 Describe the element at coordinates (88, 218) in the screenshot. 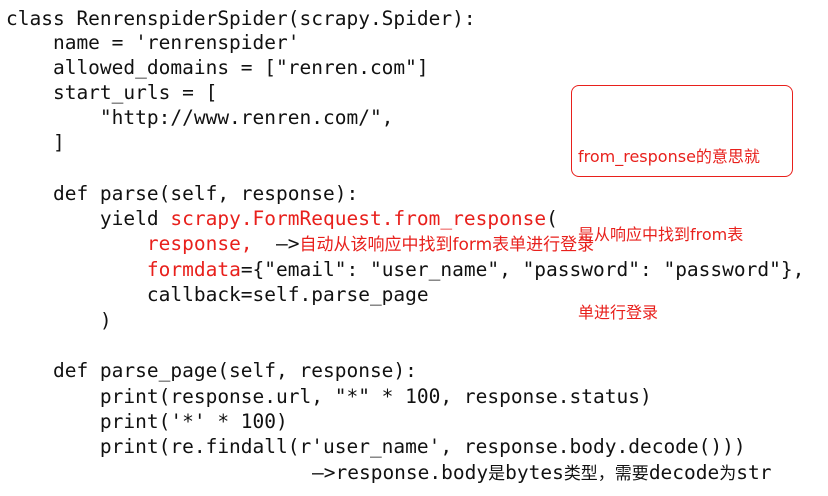

I see `code-yield-prefix: yield` at that location.